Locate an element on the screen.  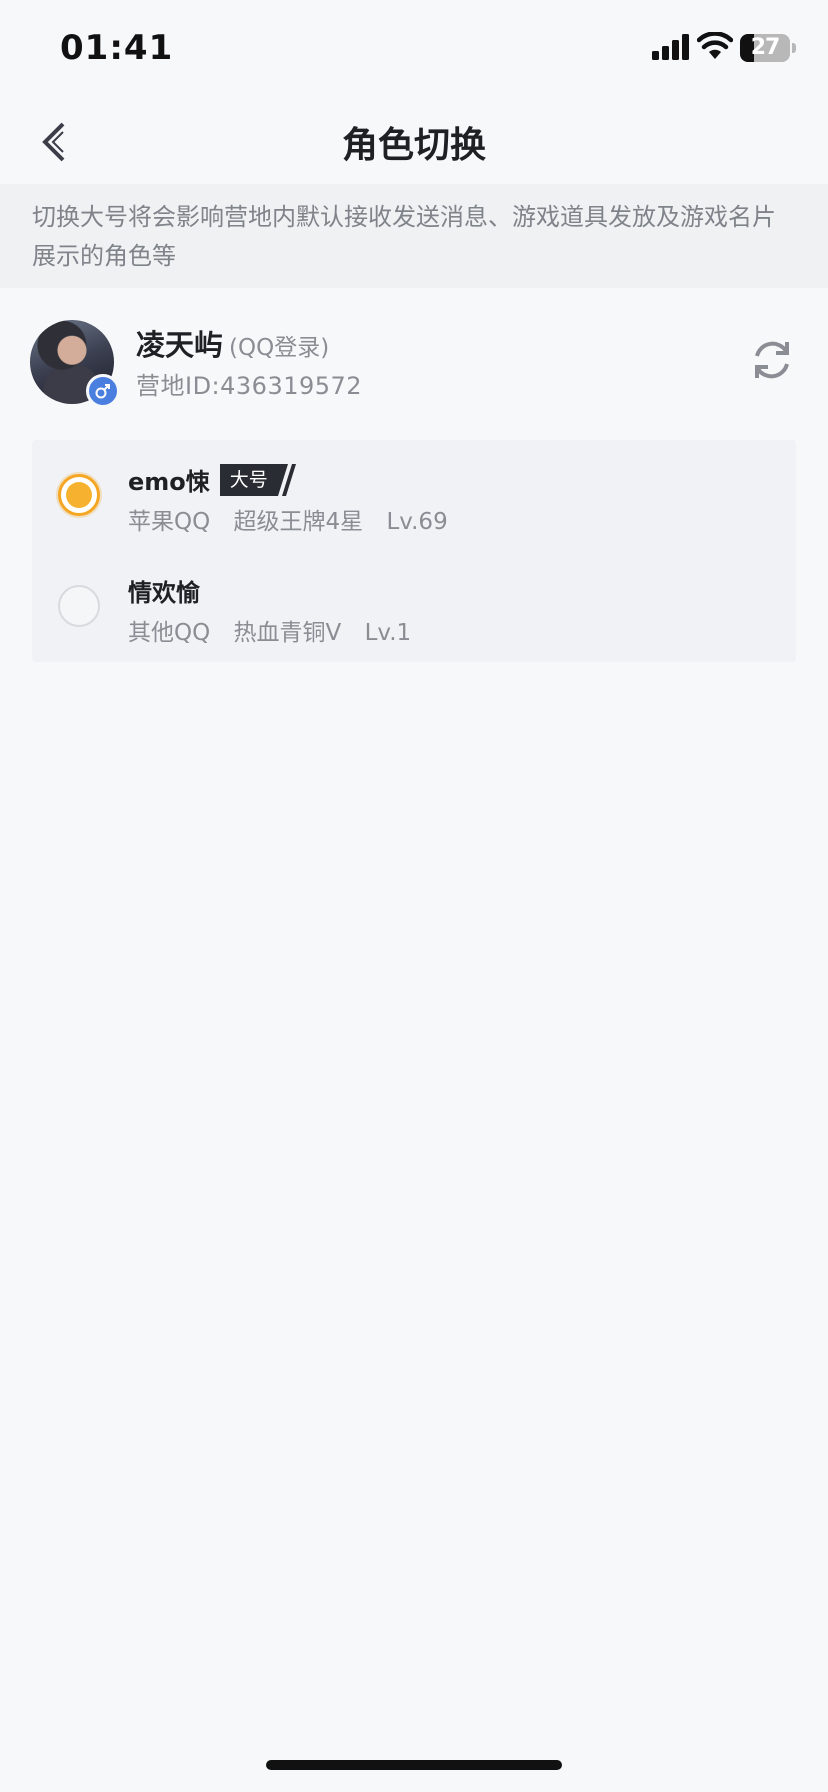
notice-banner: 切换大号将会影响营地内默认接收发送消息、游戏道具发放及游戏名片展示的角色等 is located at coordinates (414, 236).